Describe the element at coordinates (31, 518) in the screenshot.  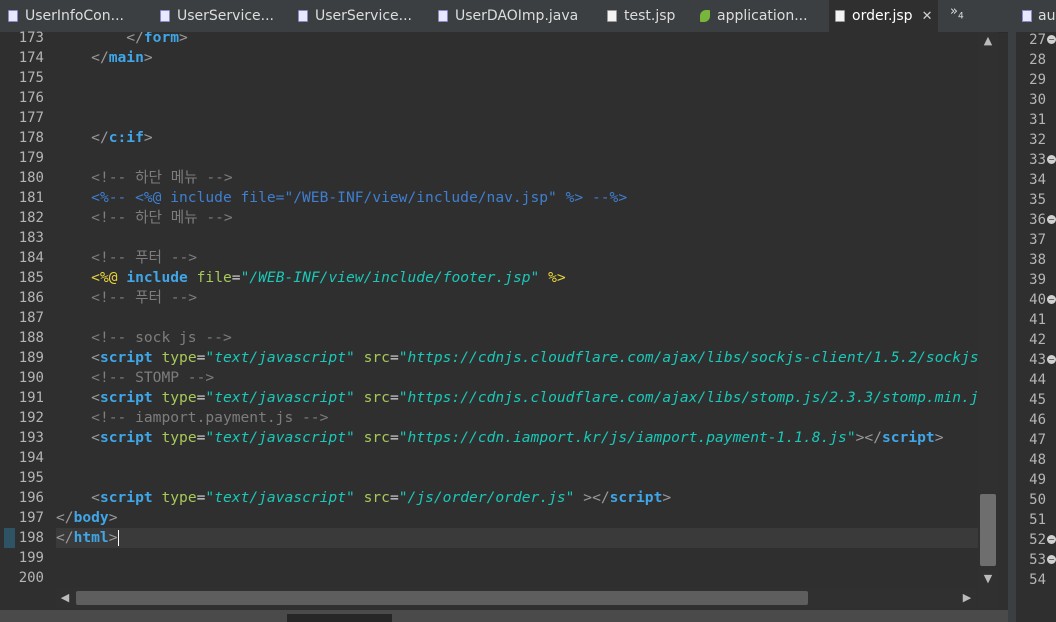
I see `line-number: 197` at that location.